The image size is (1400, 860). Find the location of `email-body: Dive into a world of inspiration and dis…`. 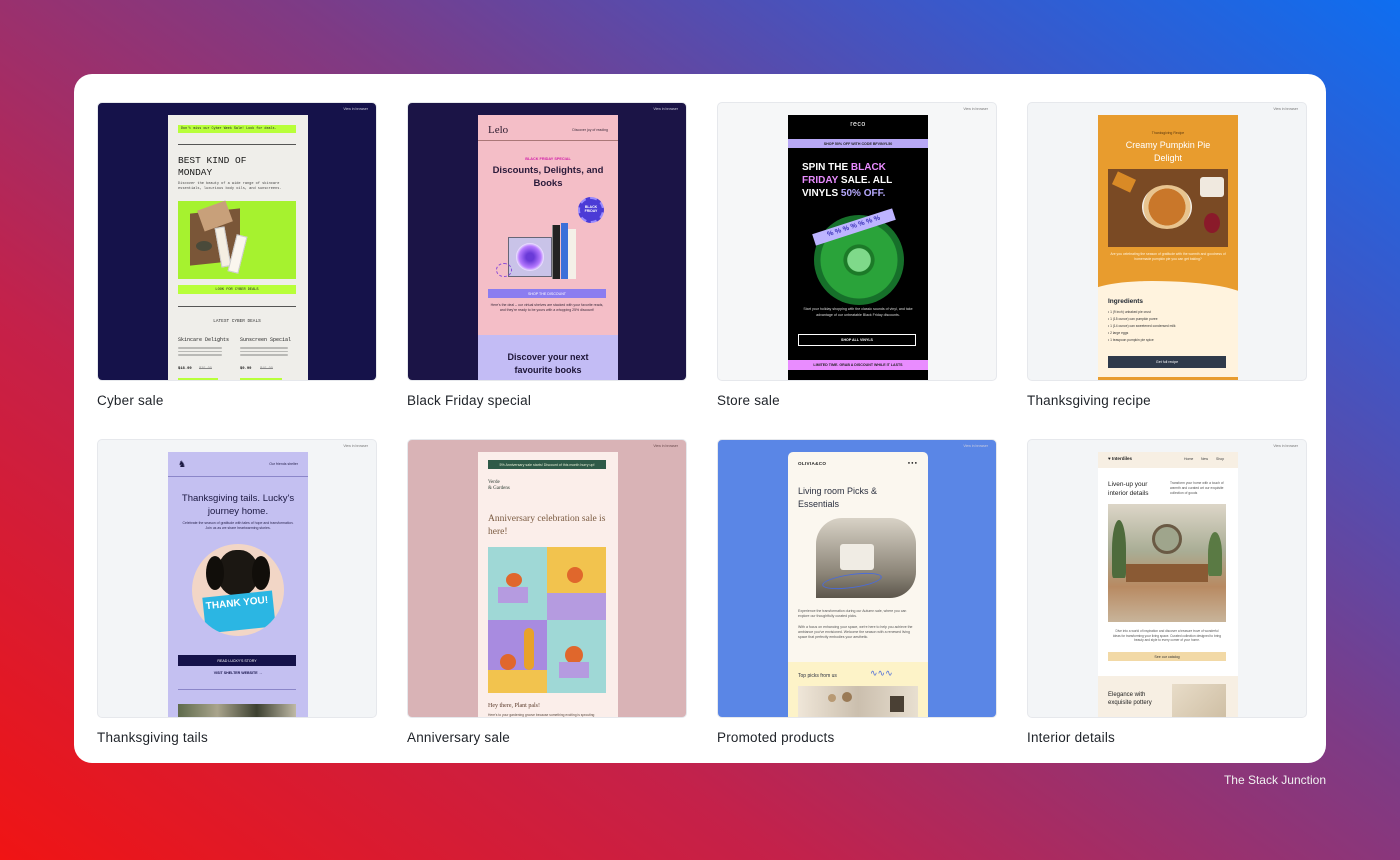

email-body: Dive into a world of inspiration and dis… is located at coordinates (1167, 636).